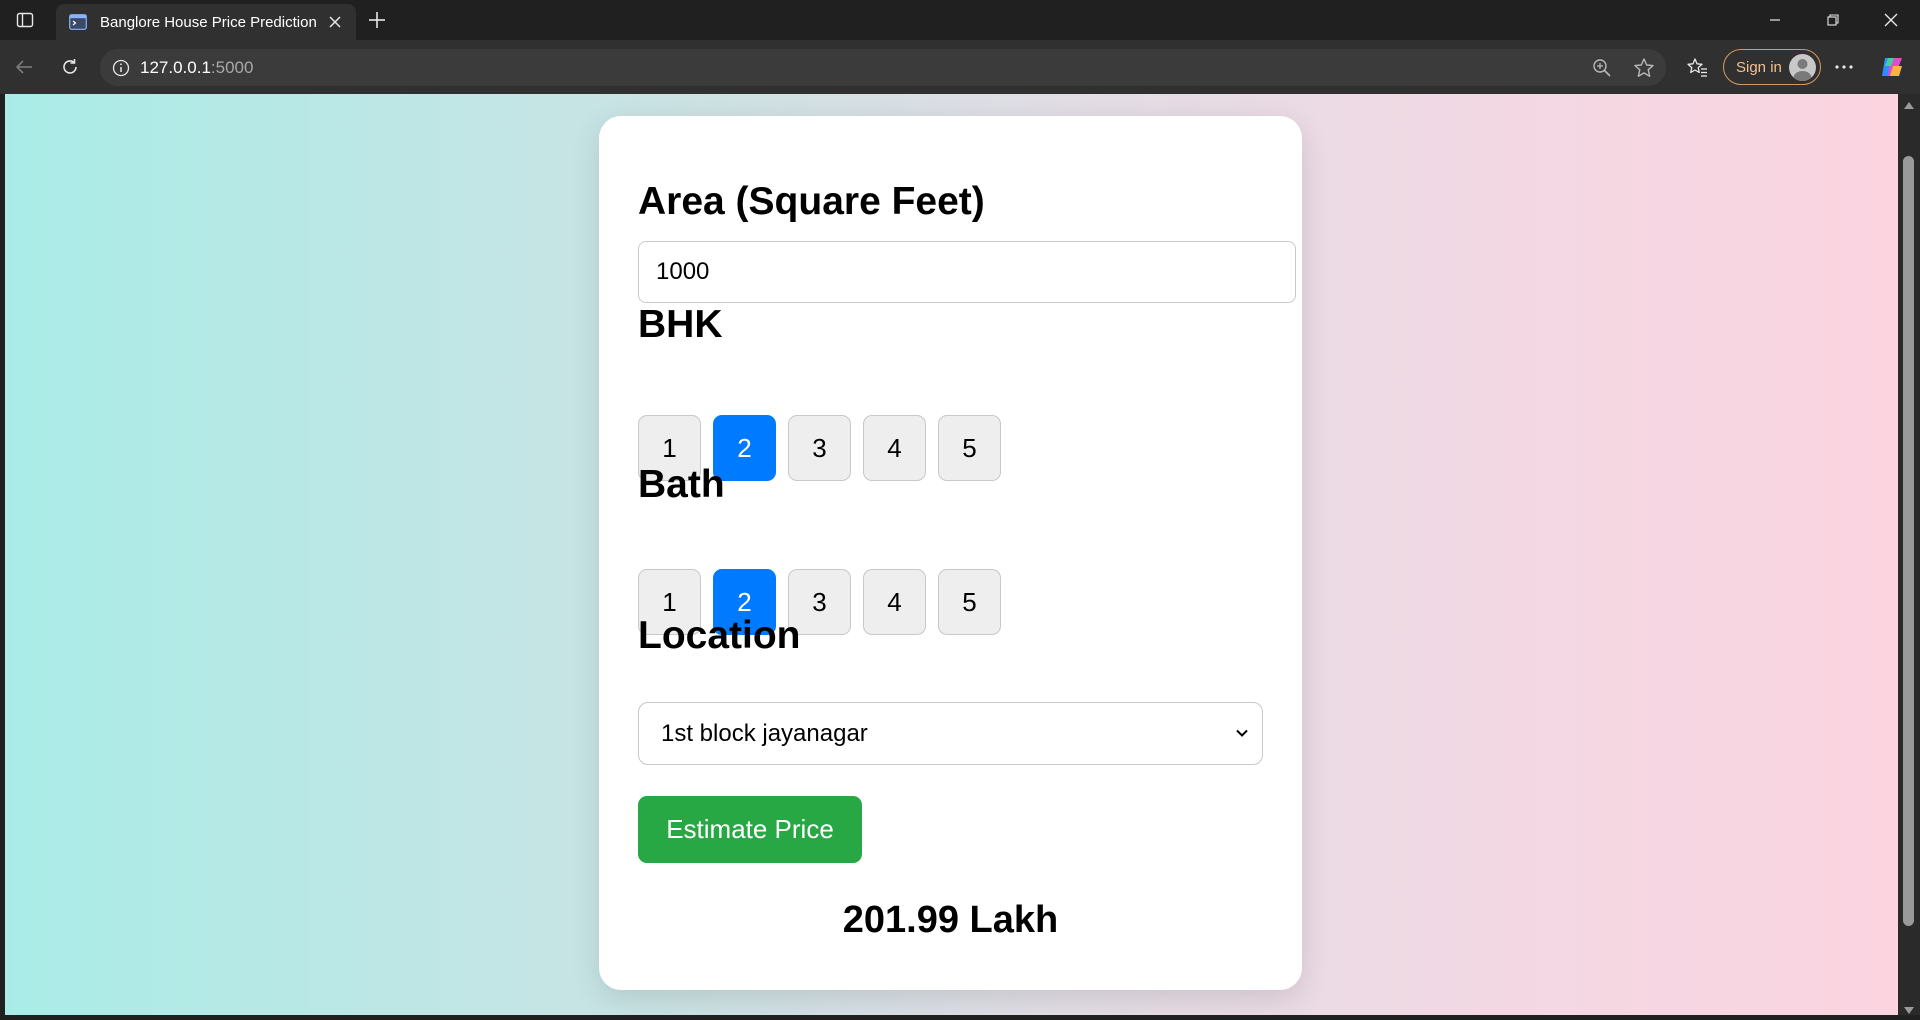 Image resolution: width=1920 pixels, height=1020 pixels. I want to click on copilot-button, so click(1892, 67).